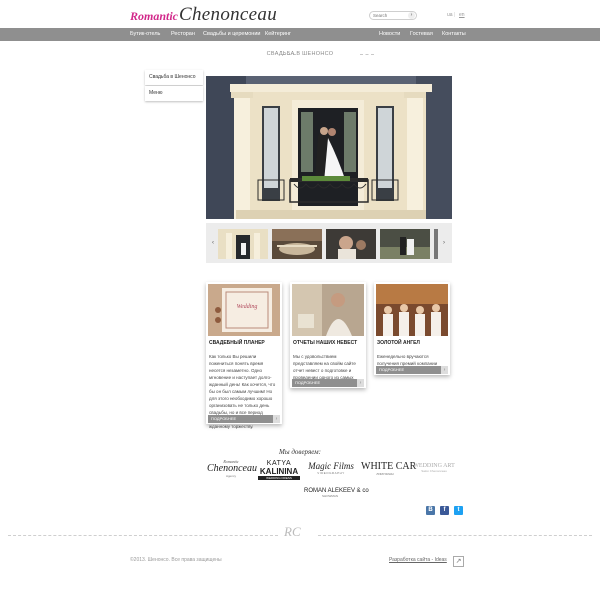 This screenshot has height=600, width=600. Describe the element at coordinates (454, 34) in the screenshot. I see `nav-item-contacts: Контакты` at that location.